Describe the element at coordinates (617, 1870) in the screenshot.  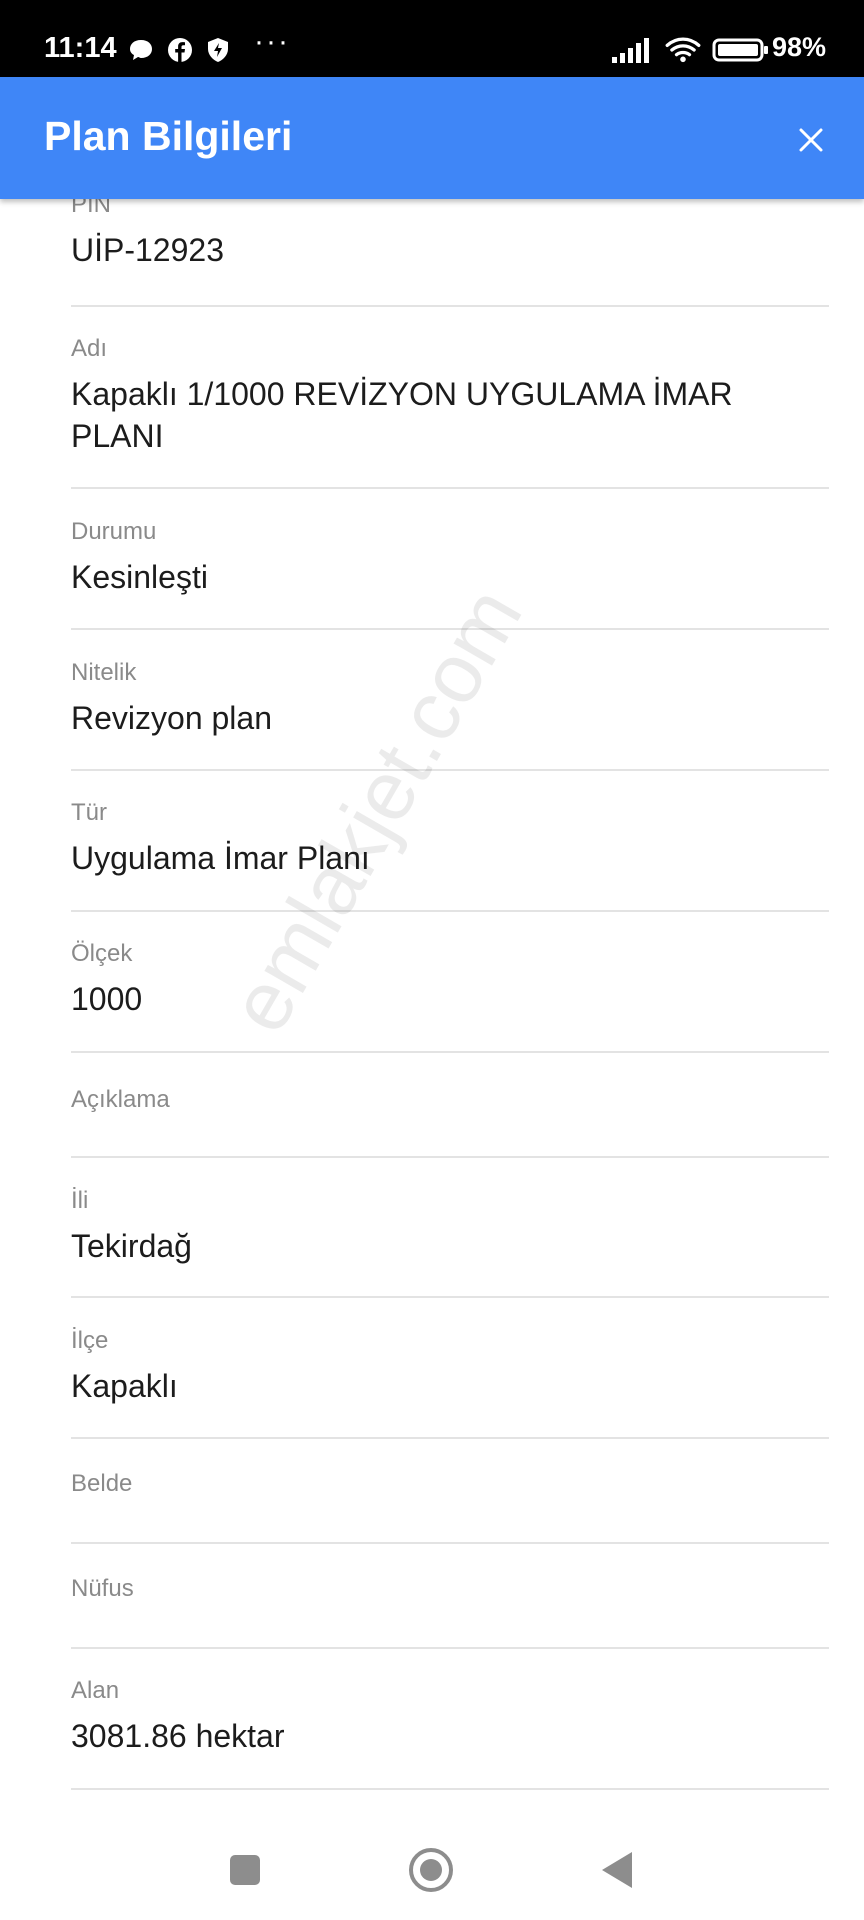
I see `back-button` at that location.